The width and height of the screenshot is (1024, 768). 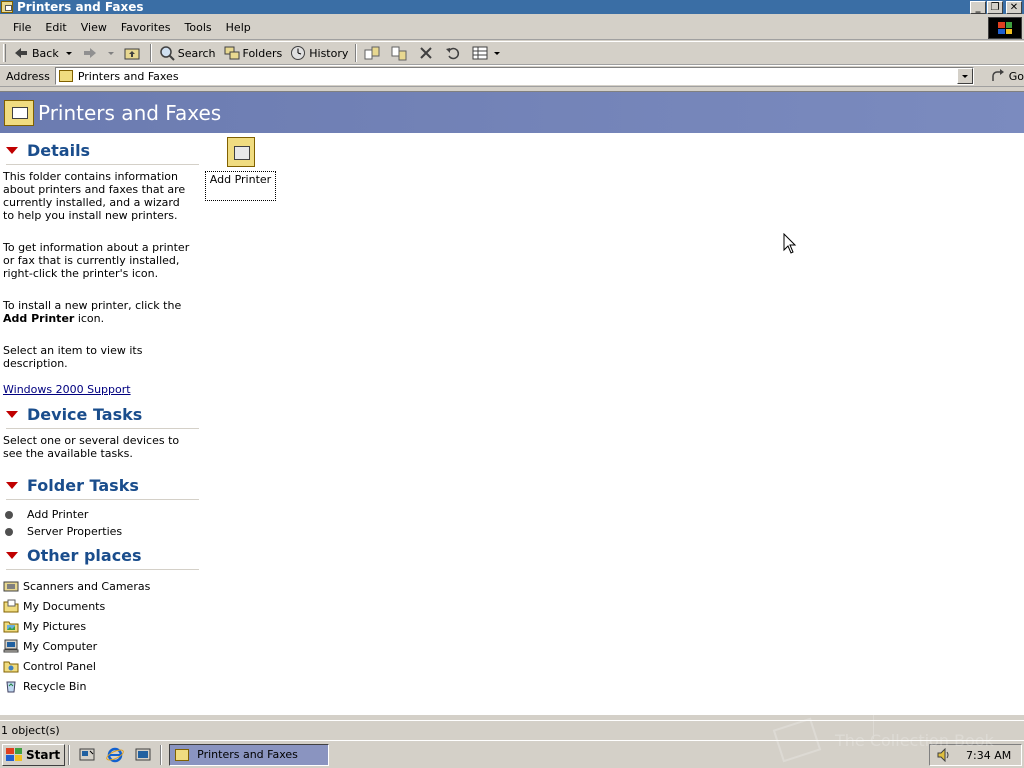 I want to click on start-button: Start, so click(x=34, y=754).